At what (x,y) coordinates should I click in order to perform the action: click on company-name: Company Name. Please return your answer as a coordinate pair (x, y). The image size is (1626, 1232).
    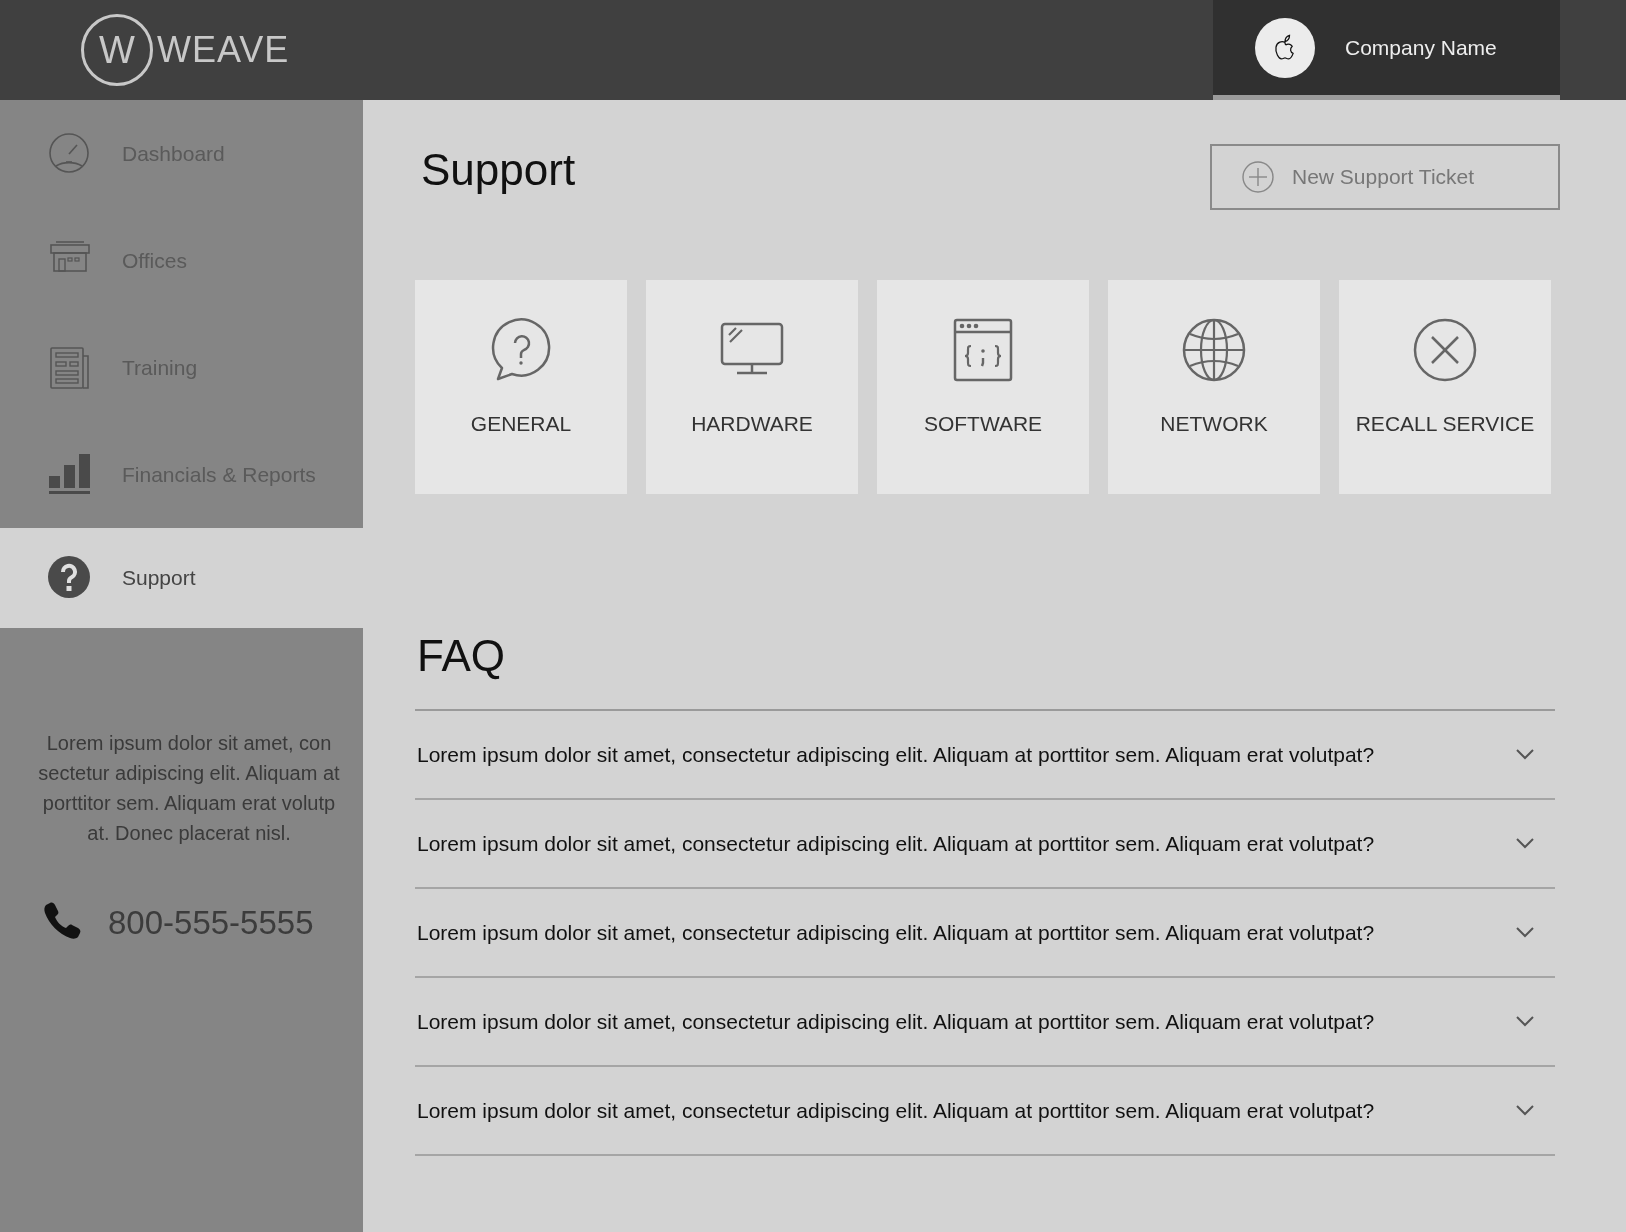
    Looking at the image, I should click on (1421, 47).